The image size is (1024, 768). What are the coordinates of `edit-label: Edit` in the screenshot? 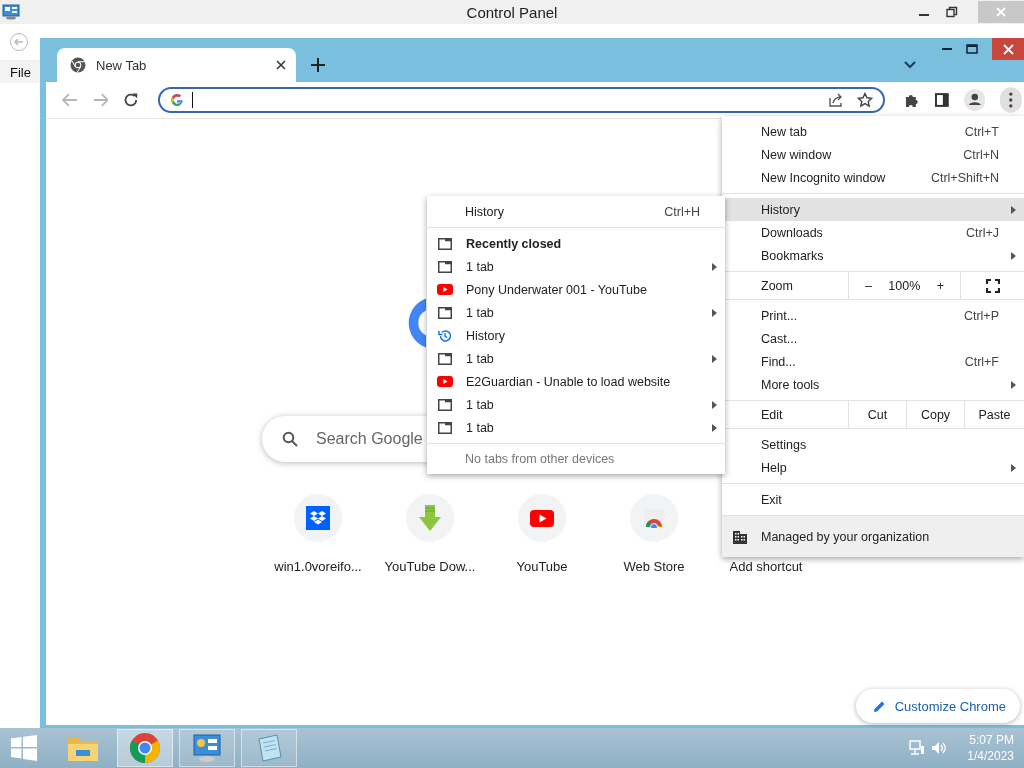 It's located at (772, 415).